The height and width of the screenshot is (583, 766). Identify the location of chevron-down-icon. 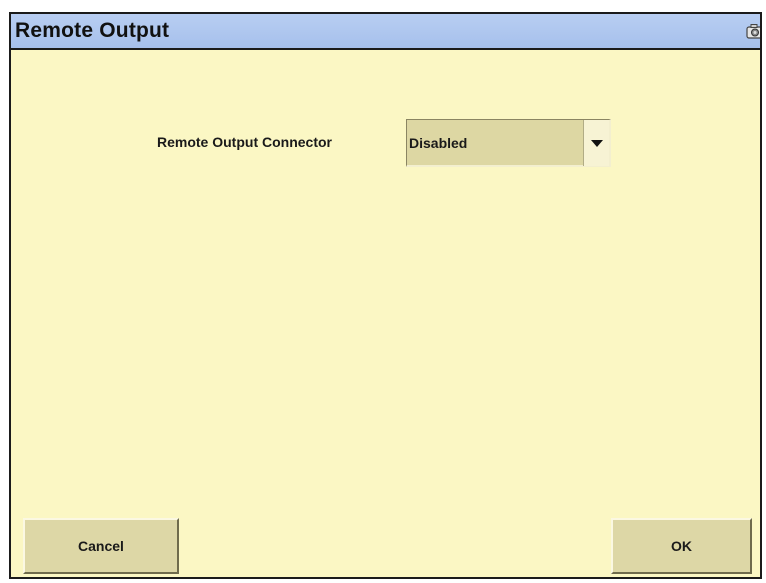
(597, 143).